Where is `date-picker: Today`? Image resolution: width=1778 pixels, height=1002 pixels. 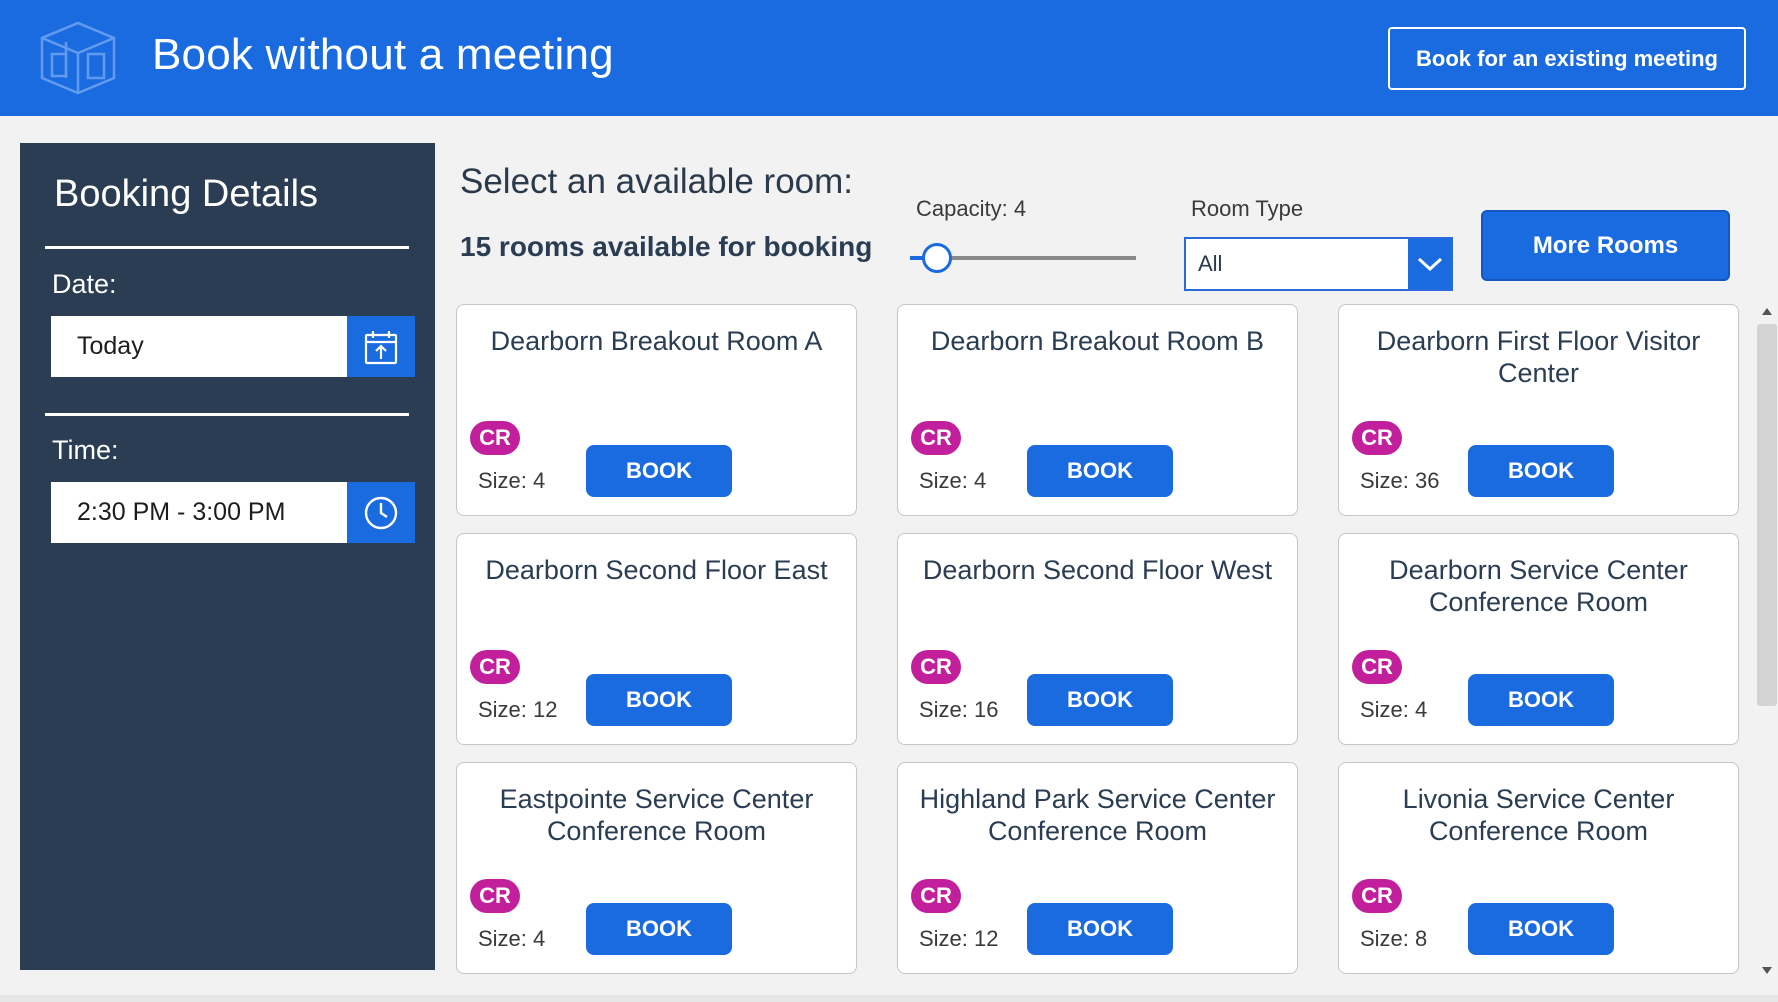
date-picker: Today is located at coordinates (233, 346).